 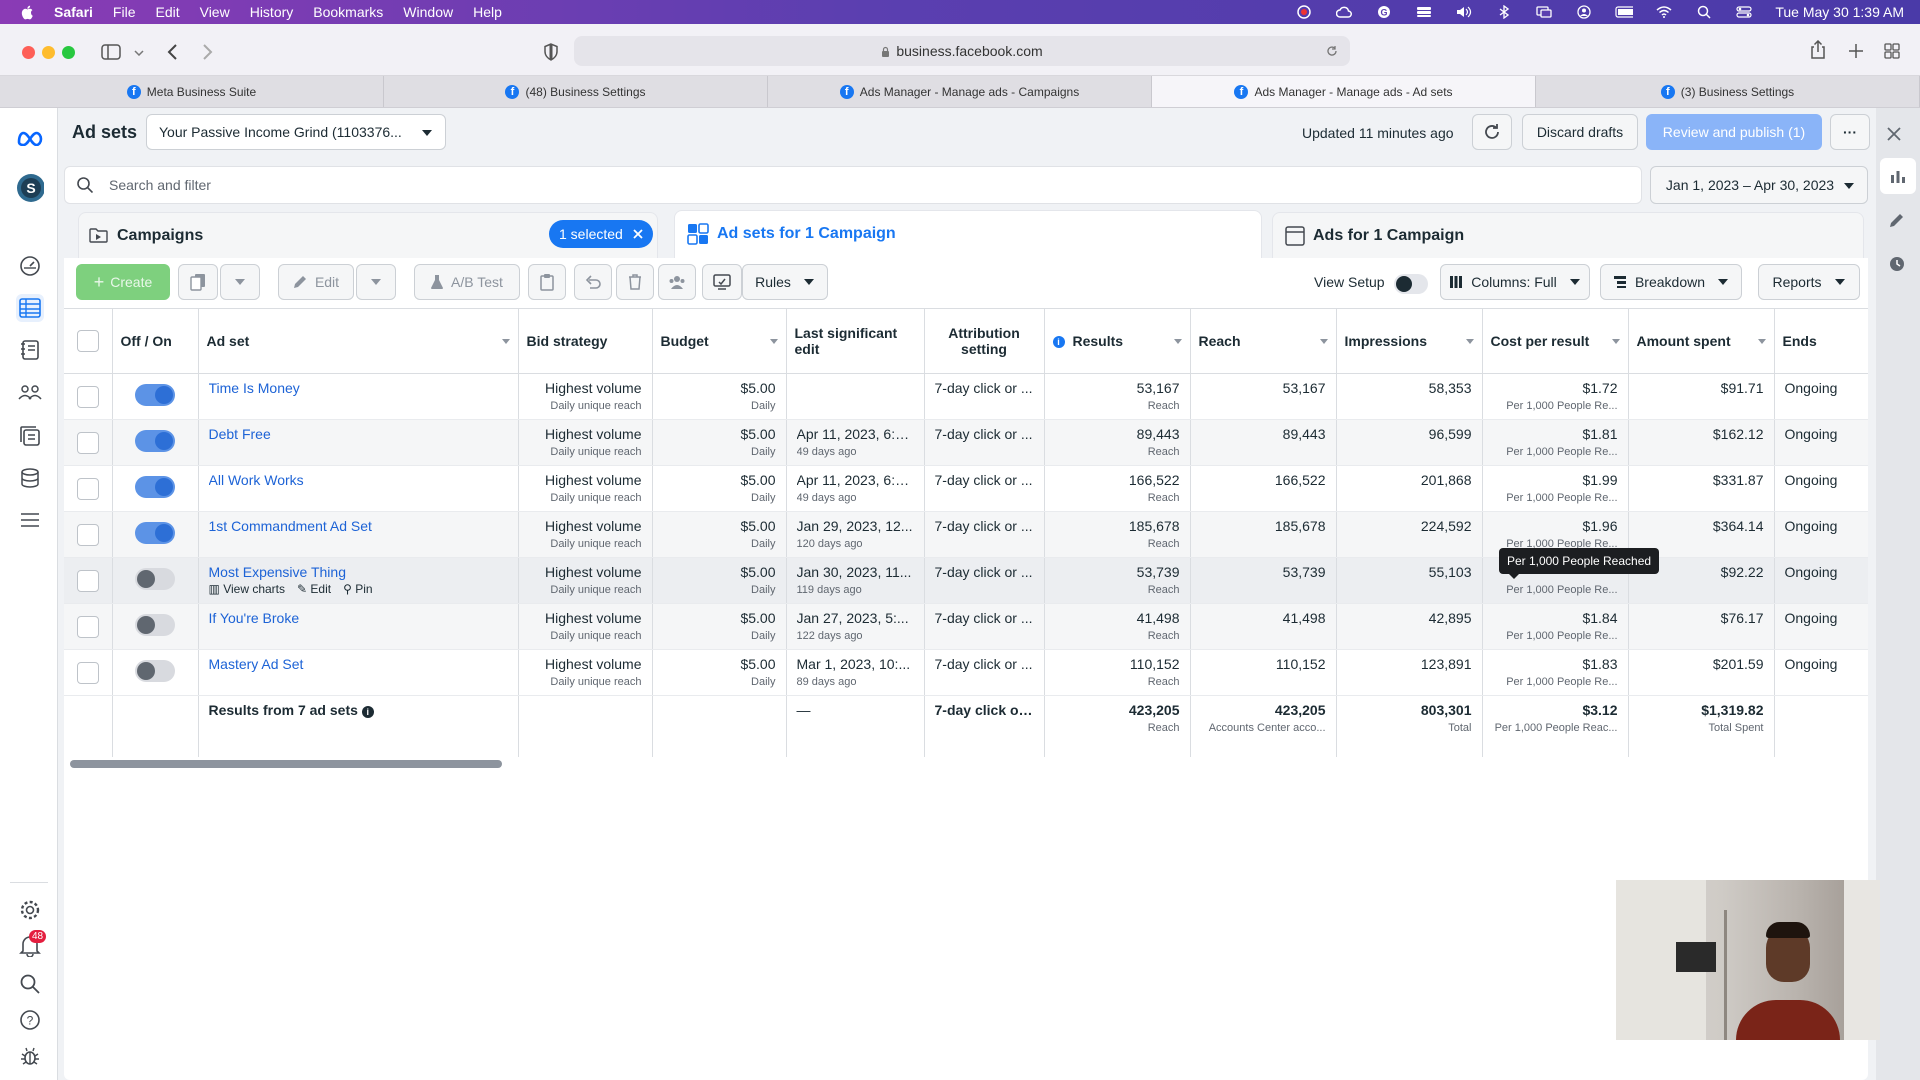 What do you see at coordinates (30, 984) in the screenshot?
I see `search-icon` at bounding box center [30, 984].